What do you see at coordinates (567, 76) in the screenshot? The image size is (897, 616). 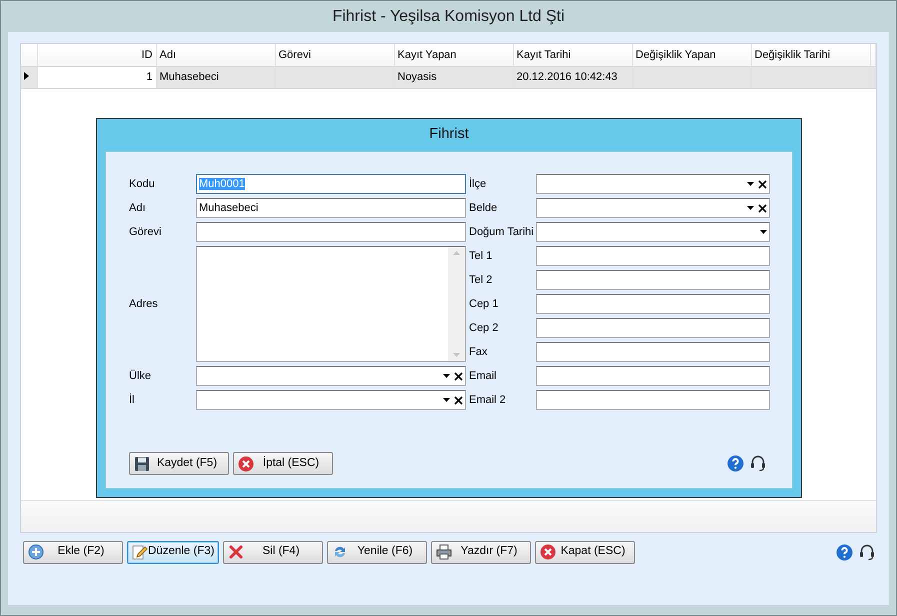 I see `table-cell: 20.12.2016 10:42:43` at bounding box center [567, 76].